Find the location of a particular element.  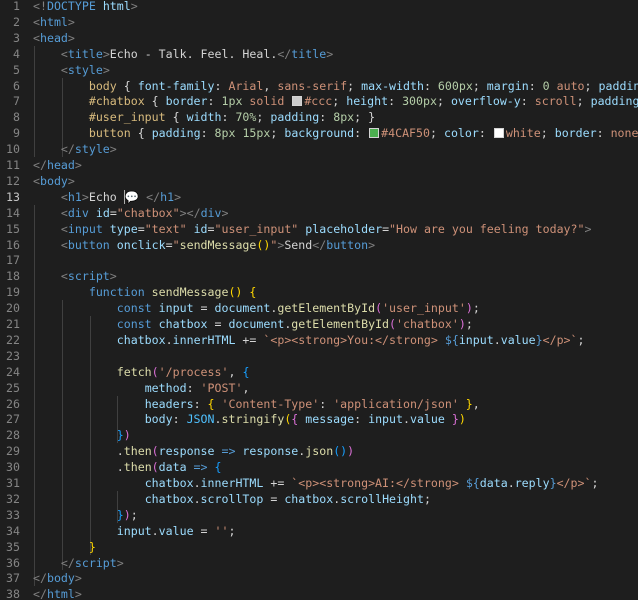

code-text: <div id="chatbox"></div> is located at coordinates (131, 213).